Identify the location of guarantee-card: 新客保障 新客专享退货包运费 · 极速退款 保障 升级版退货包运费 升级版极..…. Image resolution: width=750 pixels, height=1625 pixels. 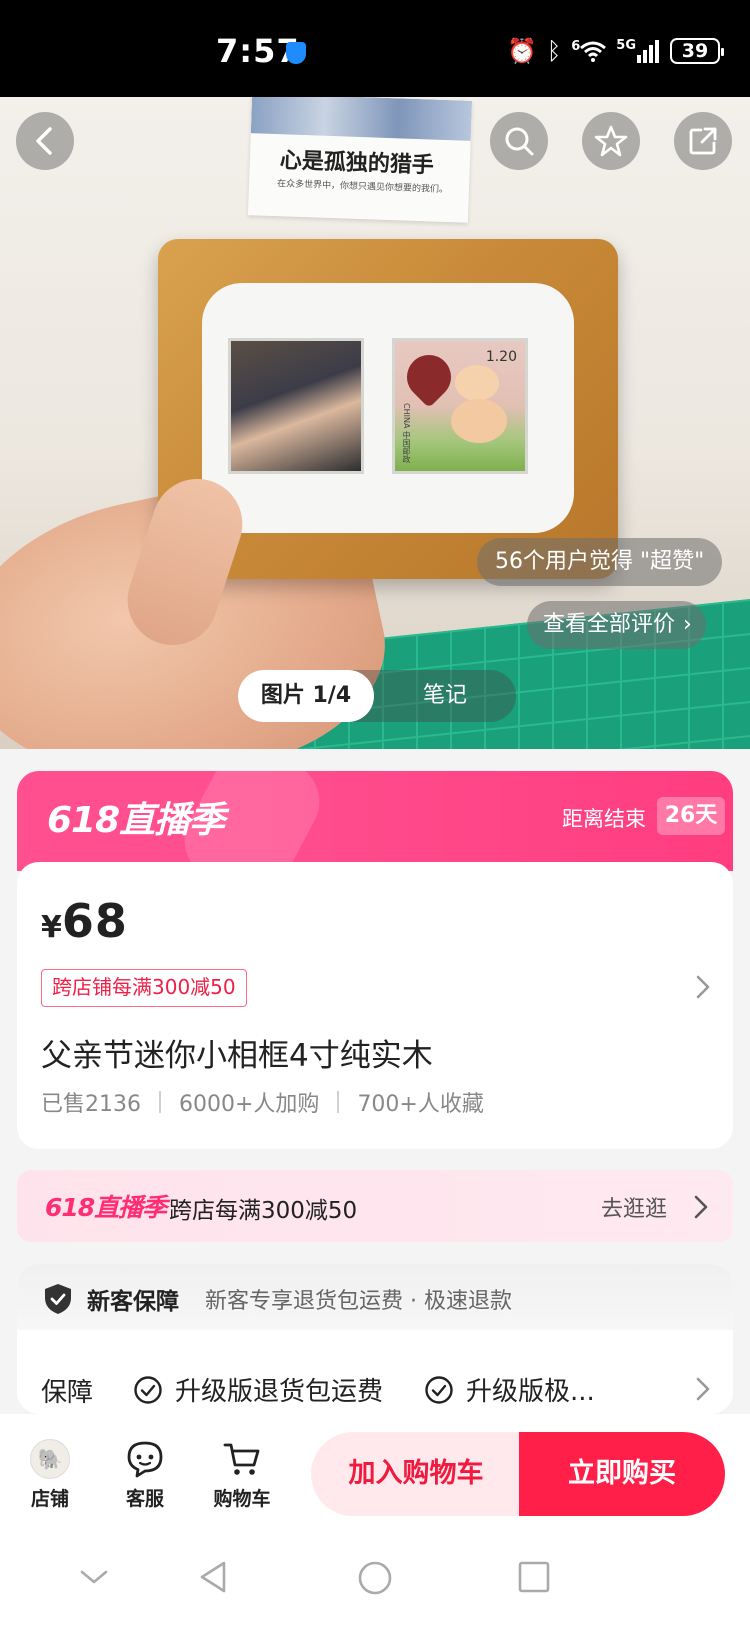
(375, 1339).